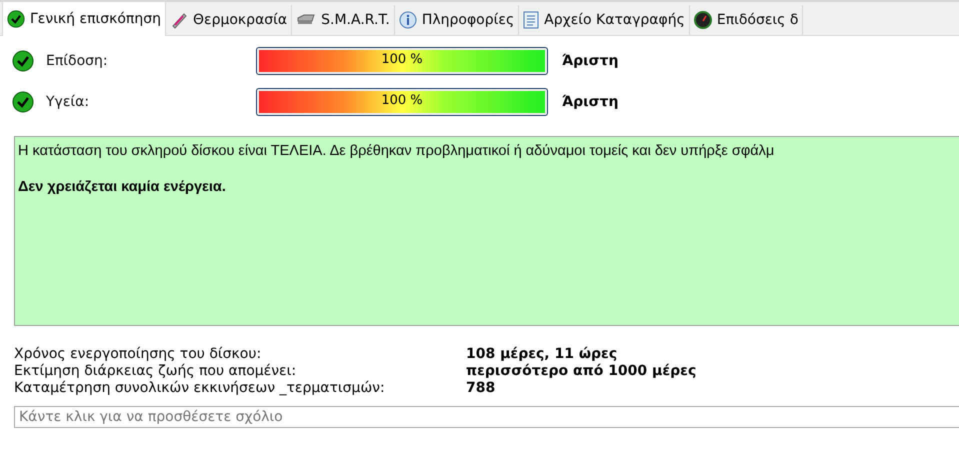 The height and width of the screenshot is (470, 959). I want to click on detail-value: 108 μέρες, 11 ώρες, so click(542, 354).